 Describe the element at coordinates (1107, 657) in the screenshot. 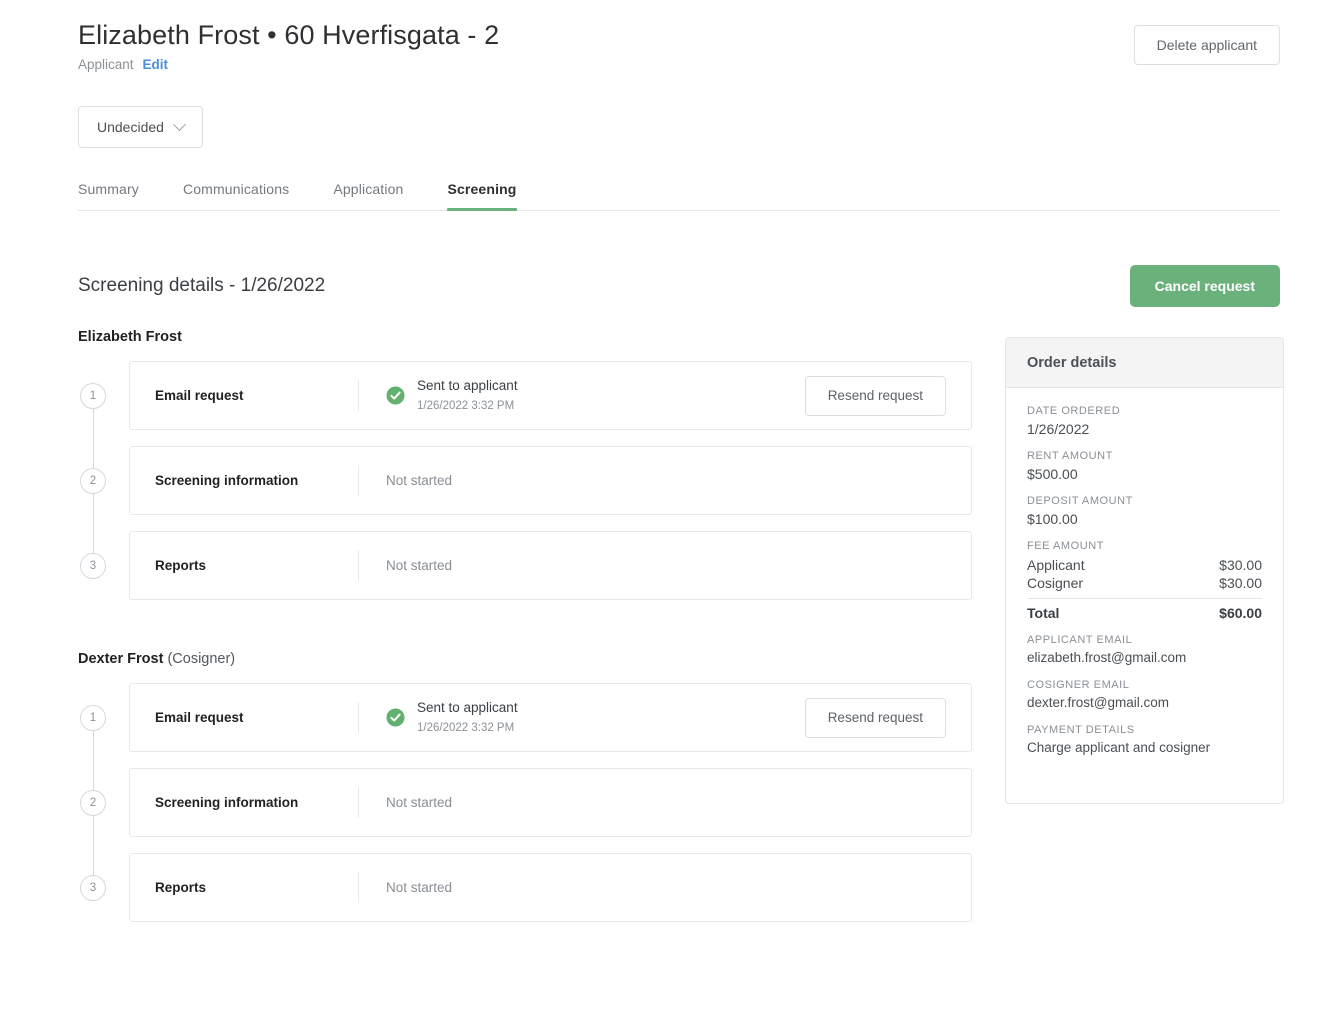

I see `field-value: elizabeth.frost@gmail.com` at that location.